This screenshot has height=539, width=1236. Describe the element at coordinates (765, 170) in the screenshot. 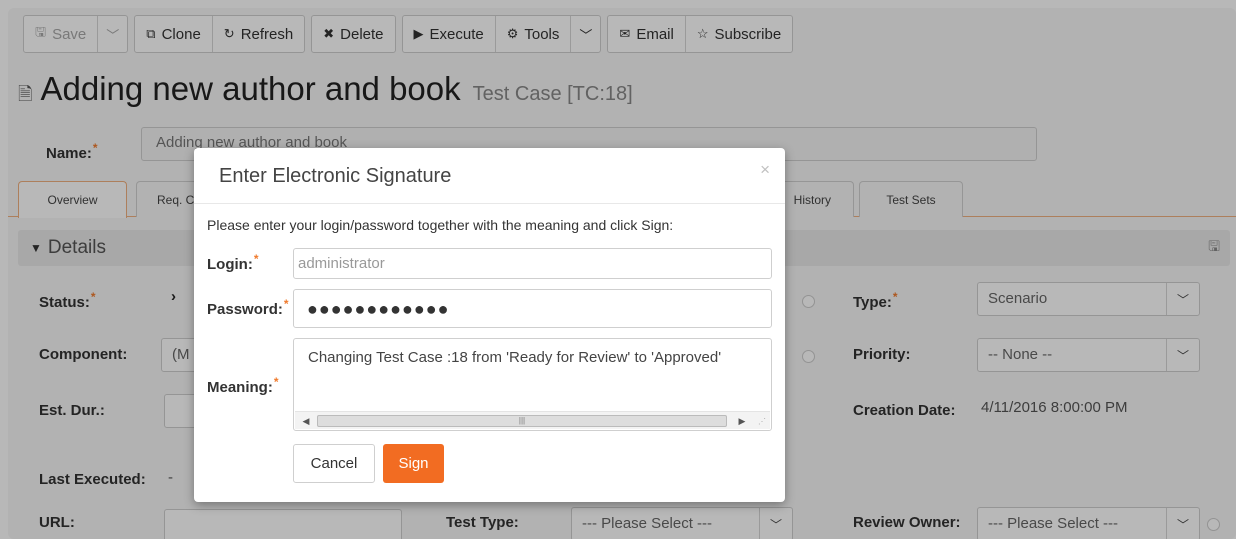

I see `close-icon: ×` at that location.